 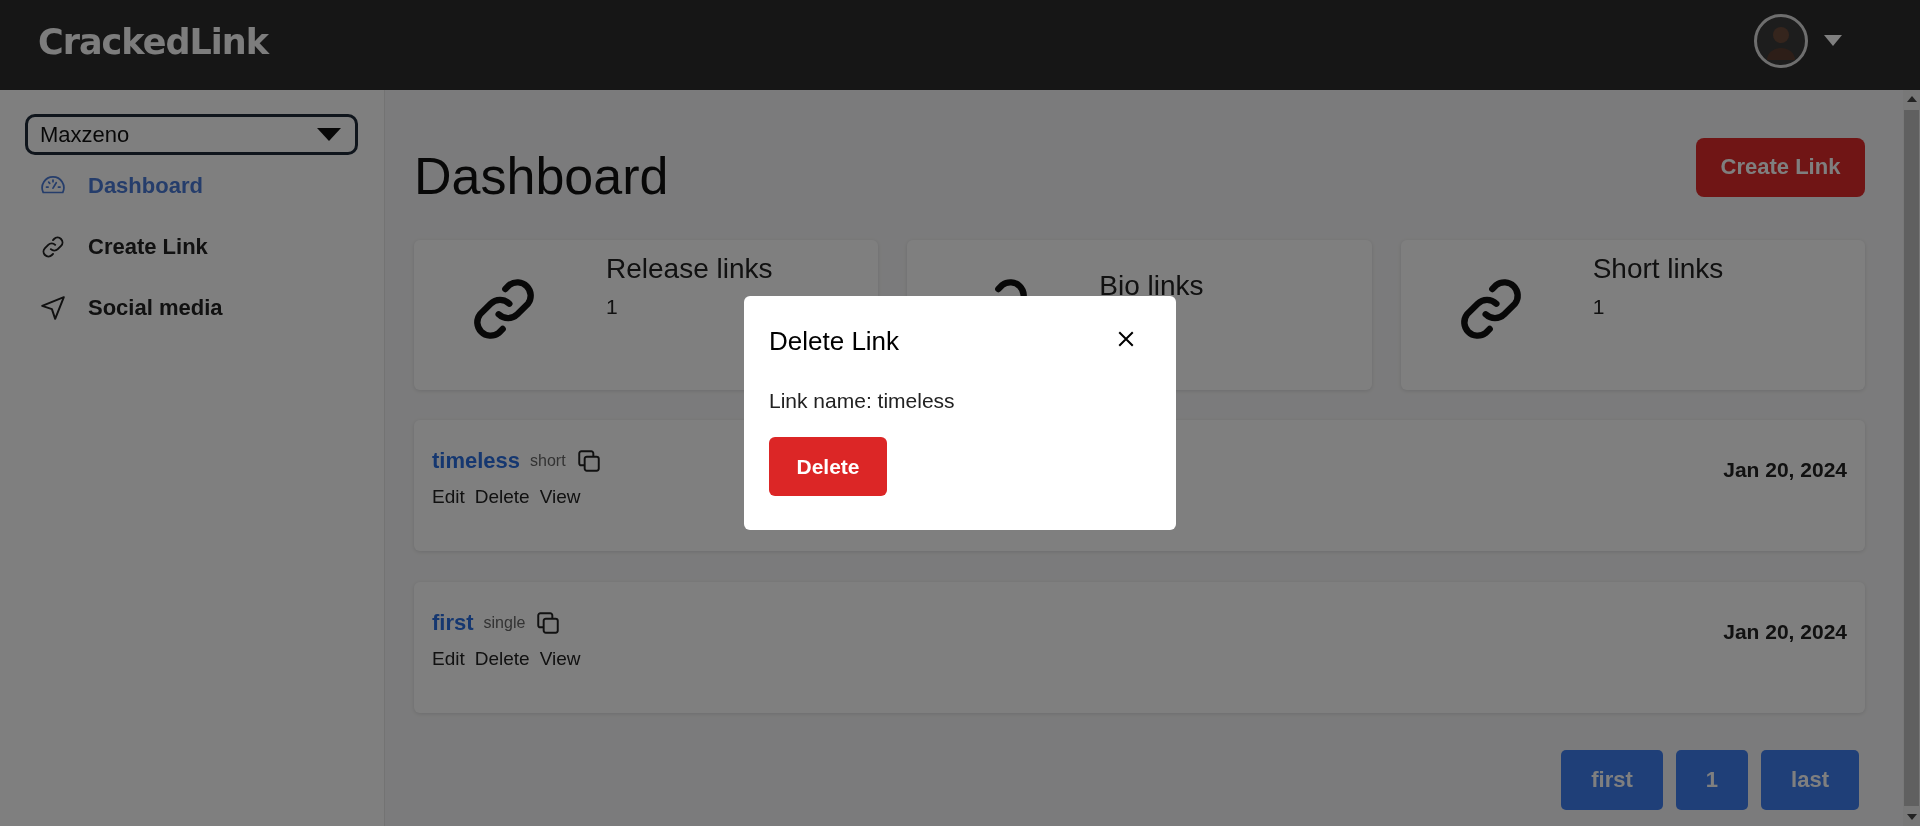 I want to click on link-type: single, so click(x=504, y=623).